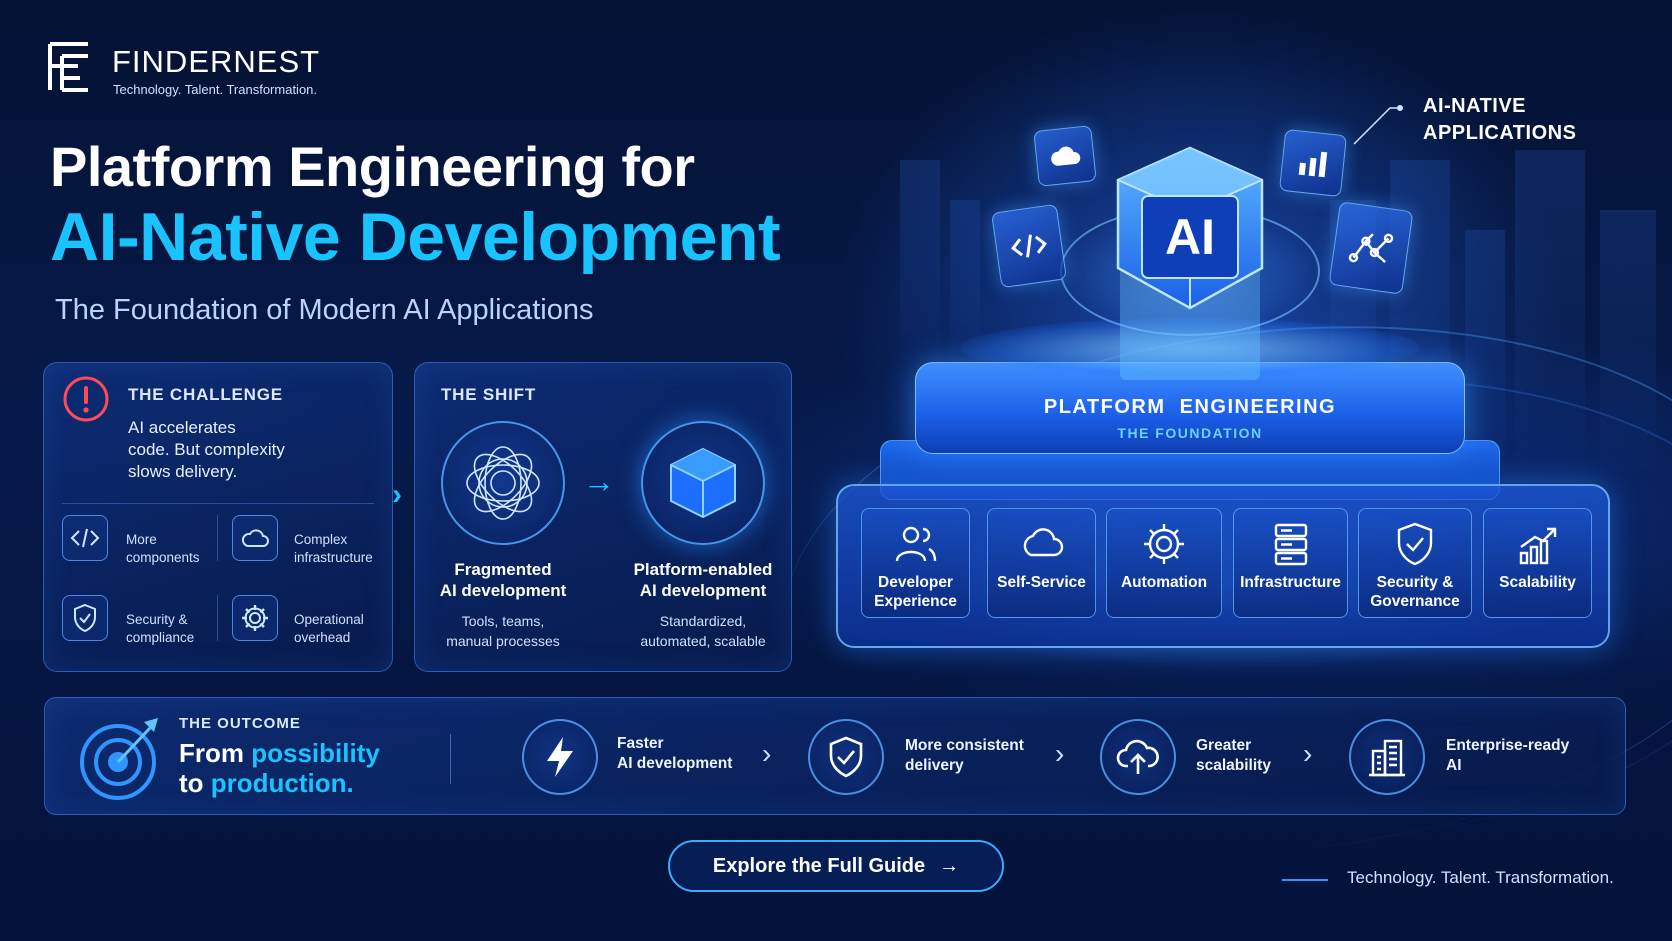  I want to click on brand-tagline: Technology. Talent. Transformation., so click(215, 89).